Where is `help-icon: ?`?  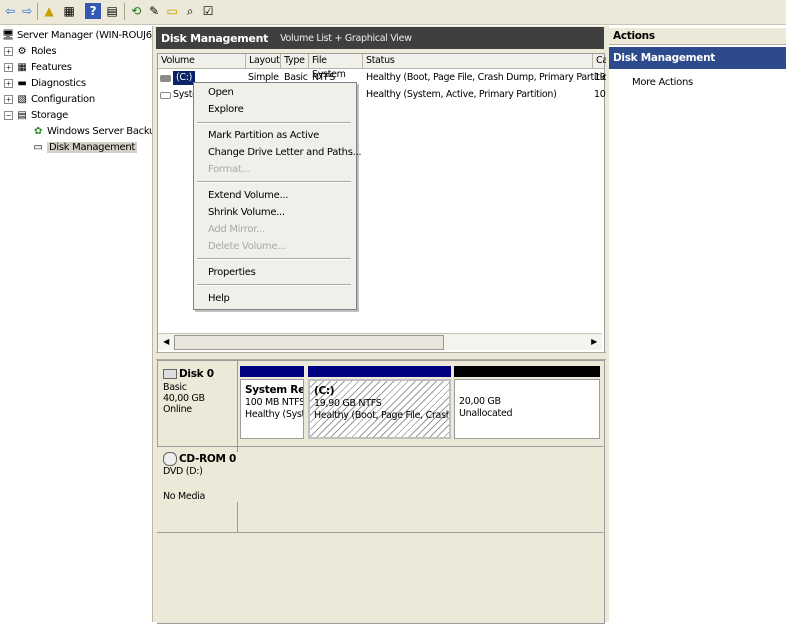
help-icon: ? is located at coordinates (93, 11).